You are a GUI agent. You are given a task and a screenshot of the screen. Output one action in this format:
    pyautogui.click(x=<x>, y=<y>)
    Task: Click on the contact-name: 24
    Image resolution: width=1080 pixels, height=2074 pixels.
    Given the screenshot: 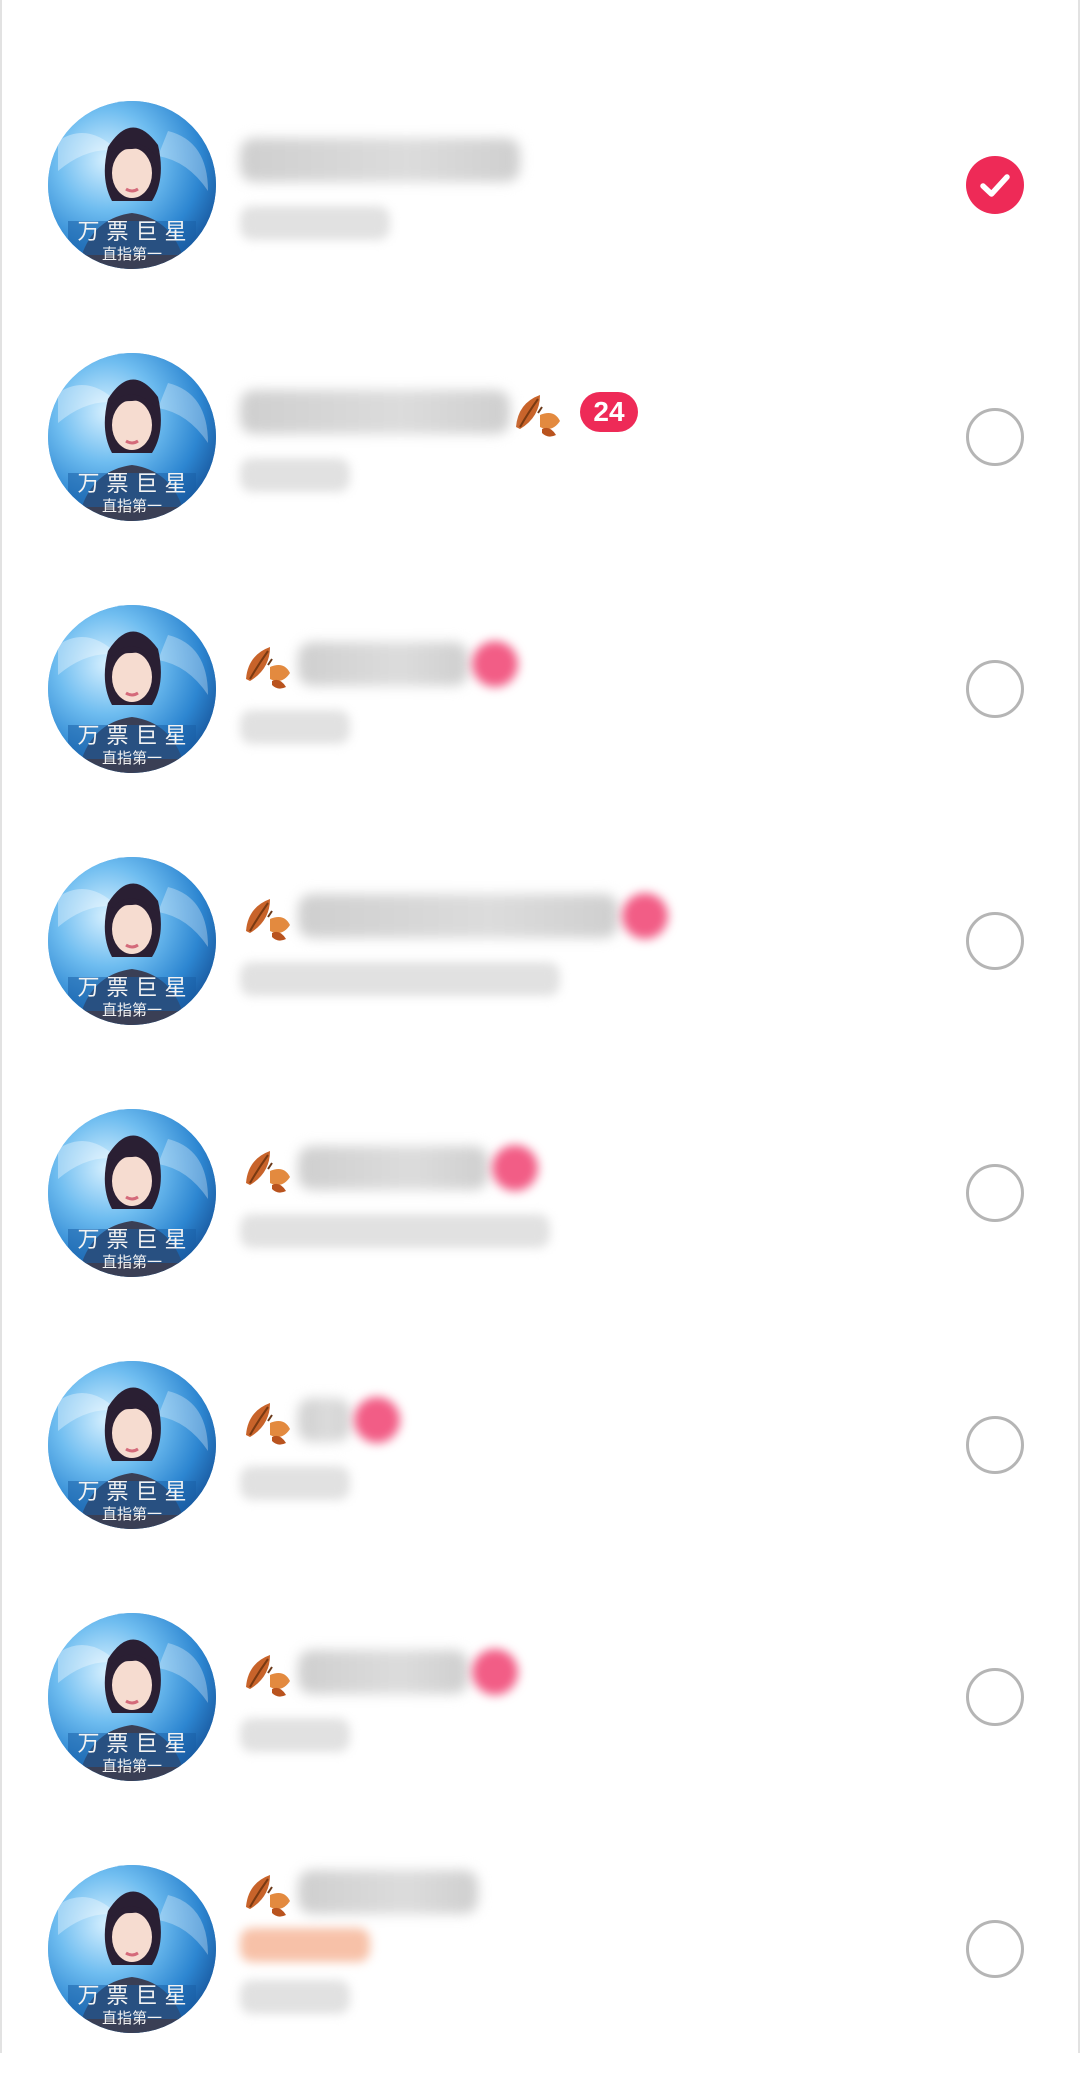 What is the action you would take?
    pyautogui.click(x=439, y=412)
    